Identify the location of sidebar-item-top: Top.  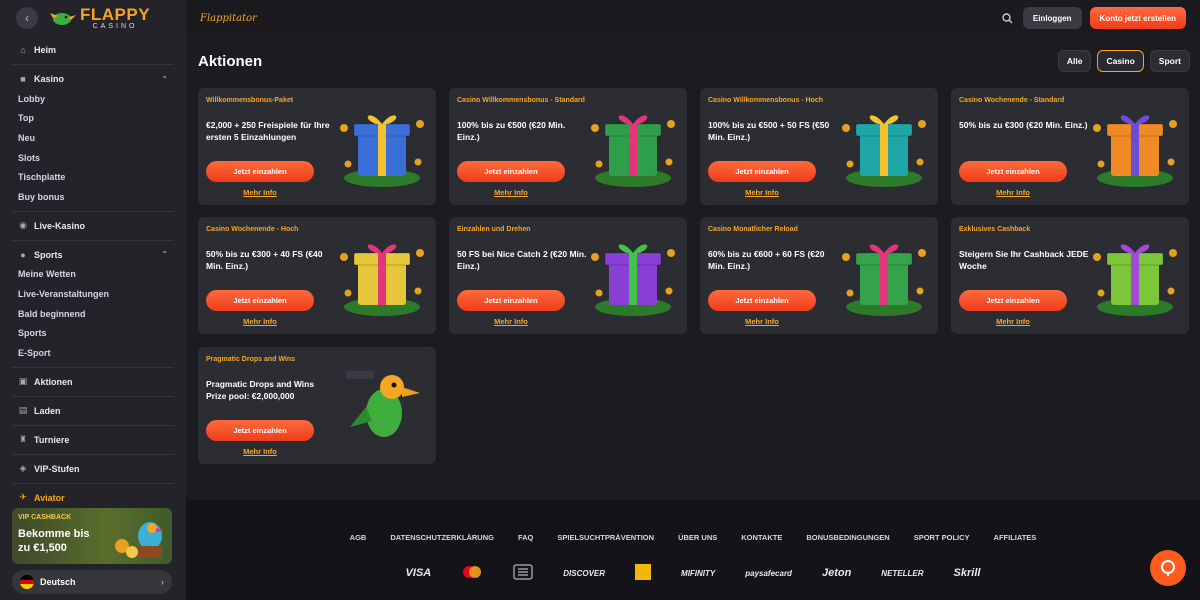
(93, 119).